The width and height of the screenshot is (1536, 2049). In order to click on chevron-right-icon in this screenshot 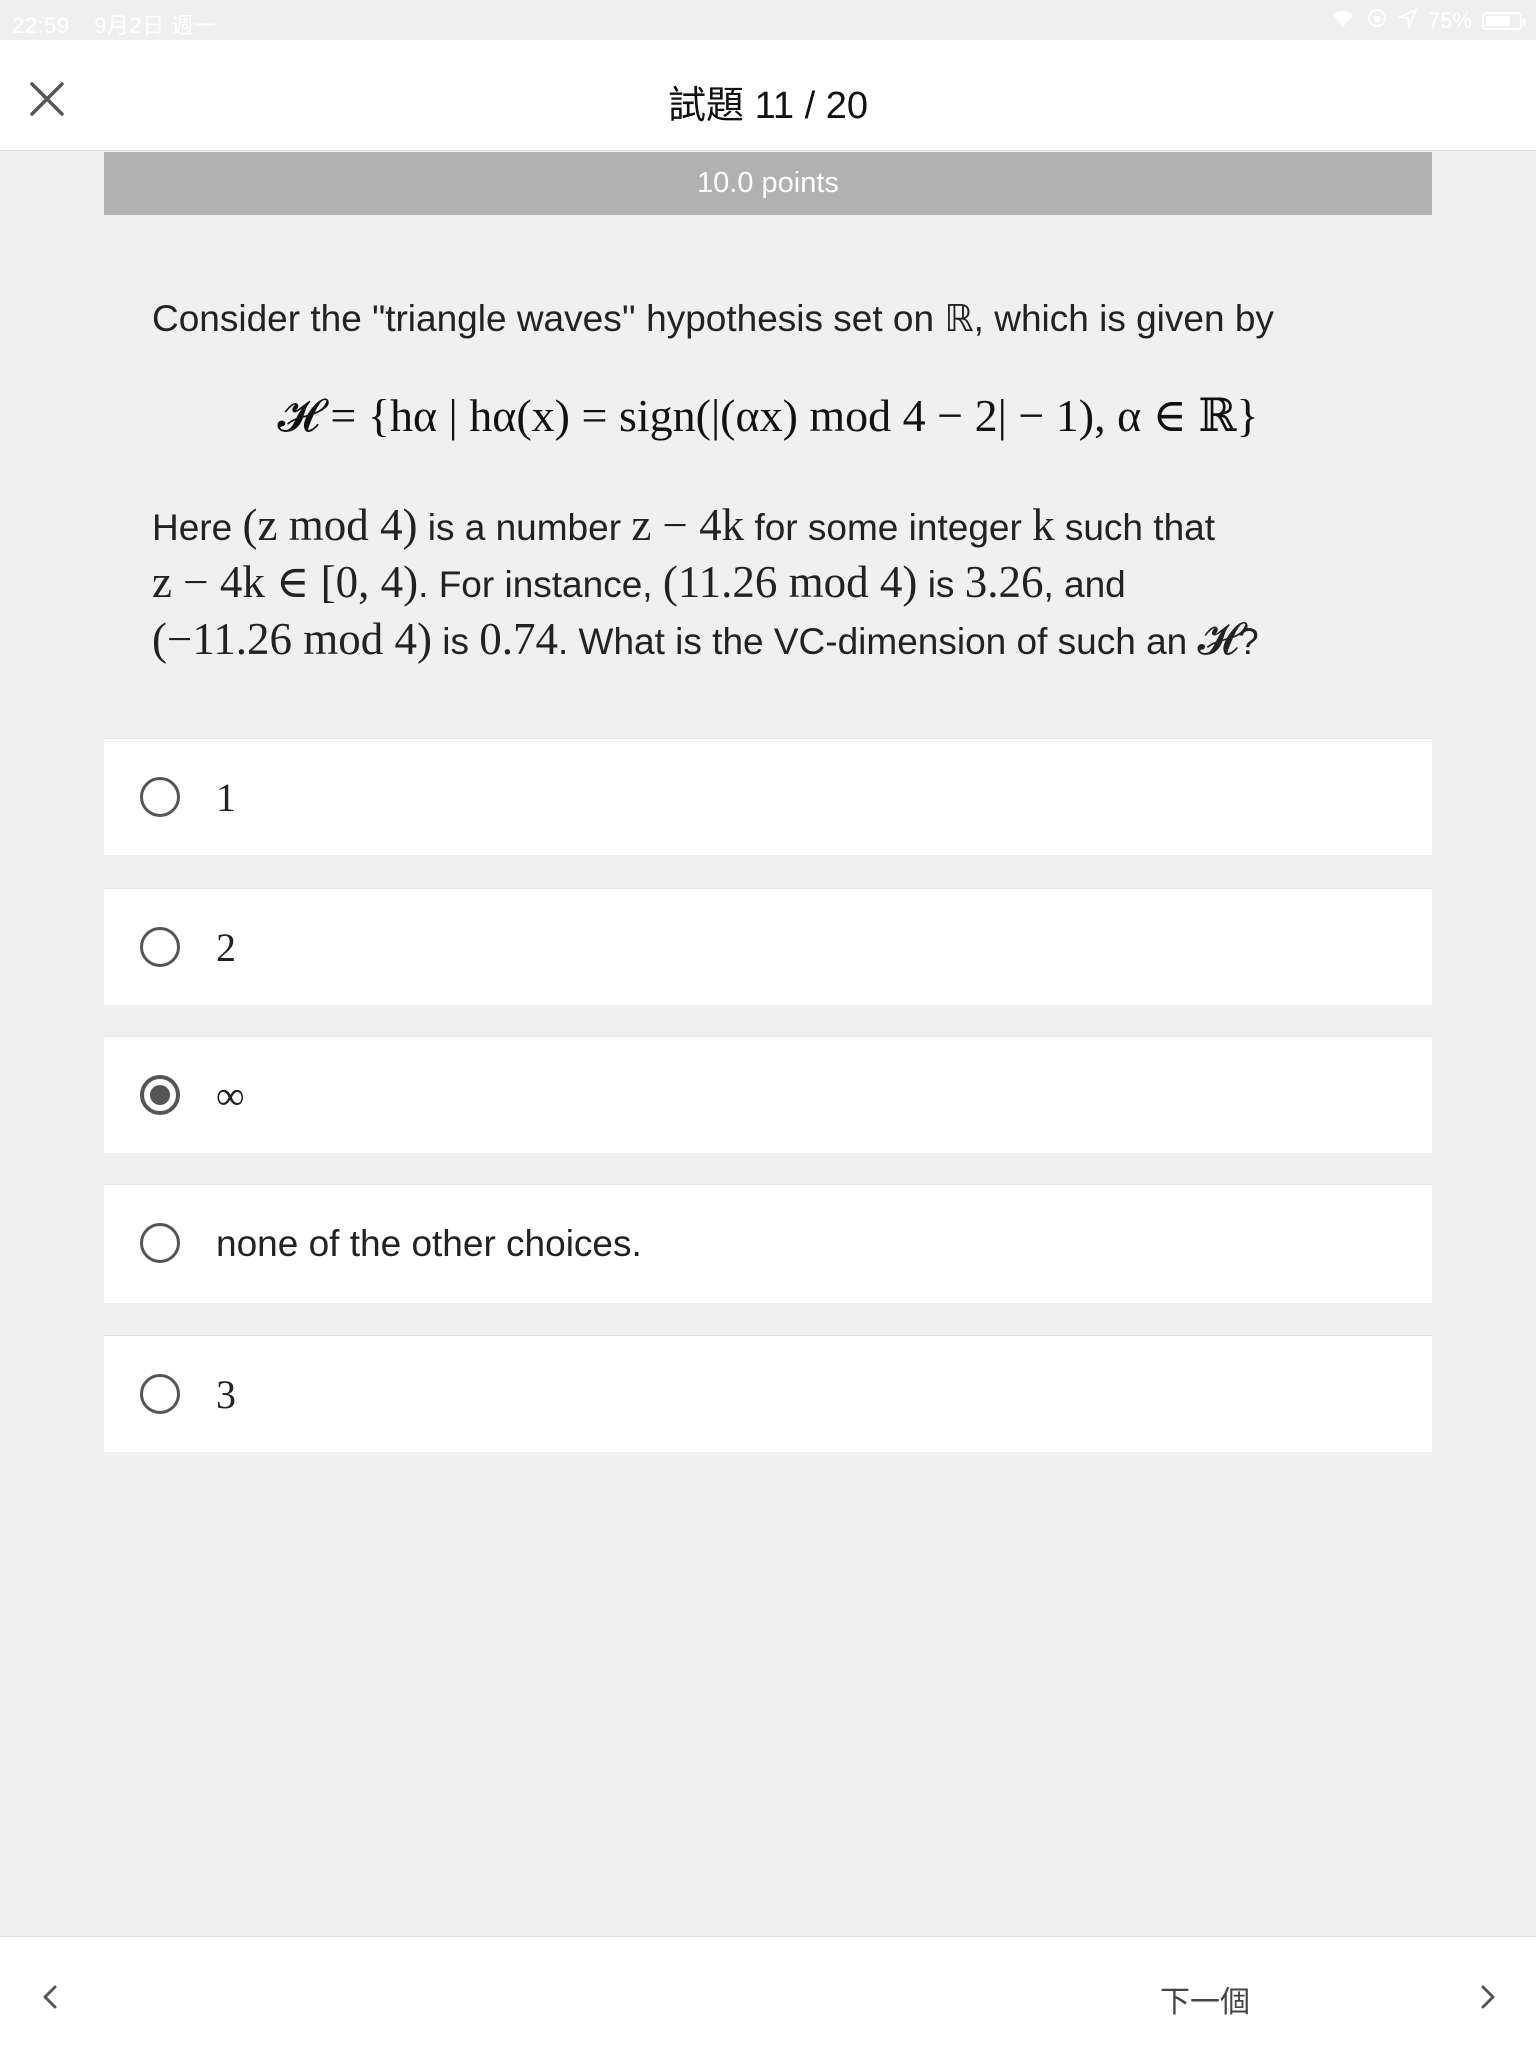, I will do `click(1488, 1997)`.